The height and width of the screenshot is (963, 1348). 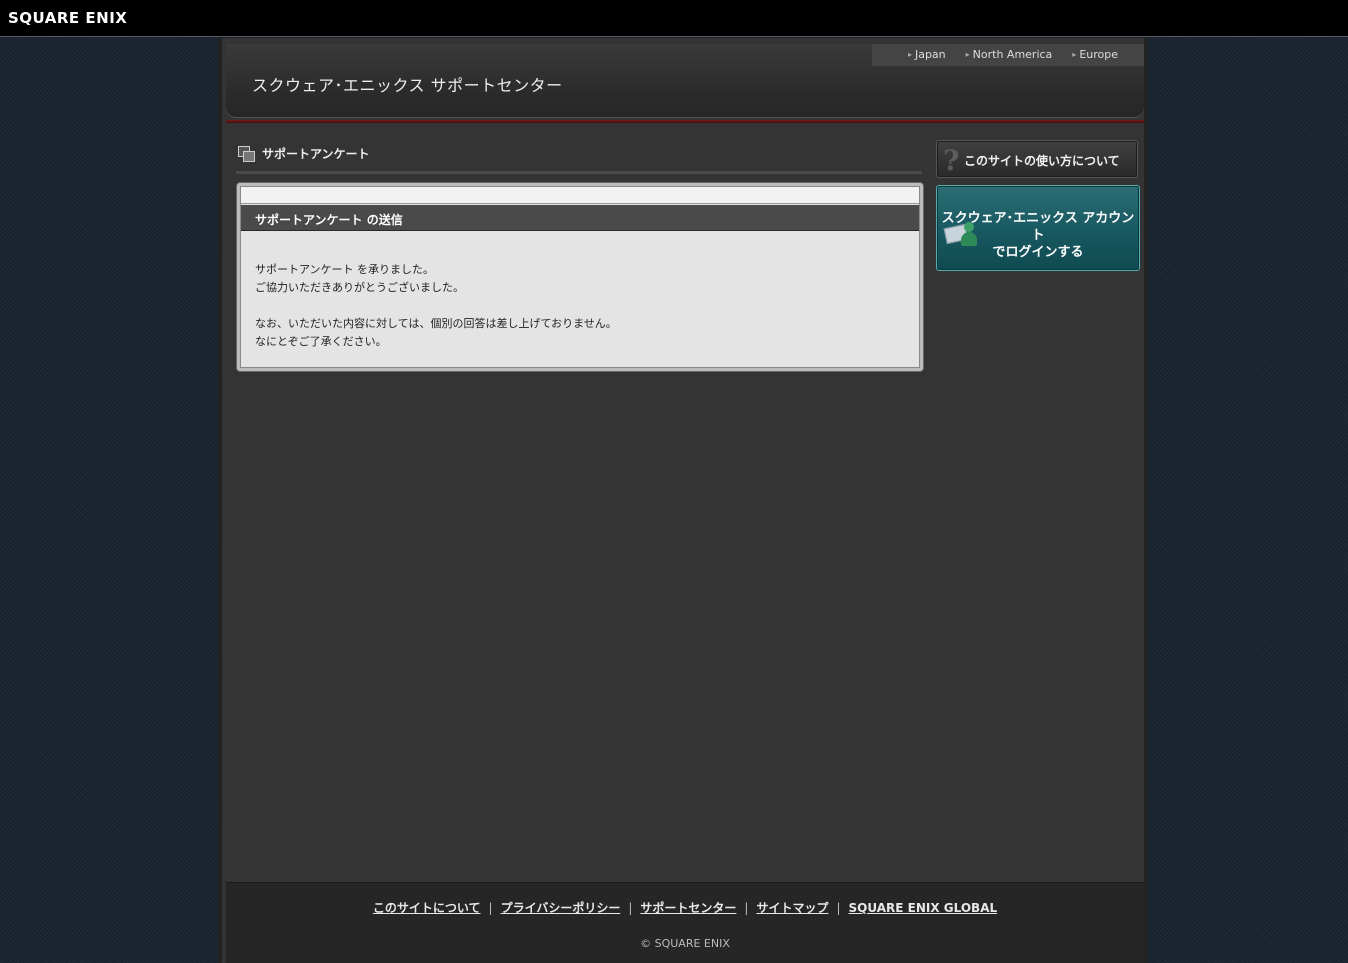 What do you see at coordinates (923, 908) in the screenshot?
I see `footer-link-global: SQUARE ENIX GLOBAL` at bounding box center [923, 908].